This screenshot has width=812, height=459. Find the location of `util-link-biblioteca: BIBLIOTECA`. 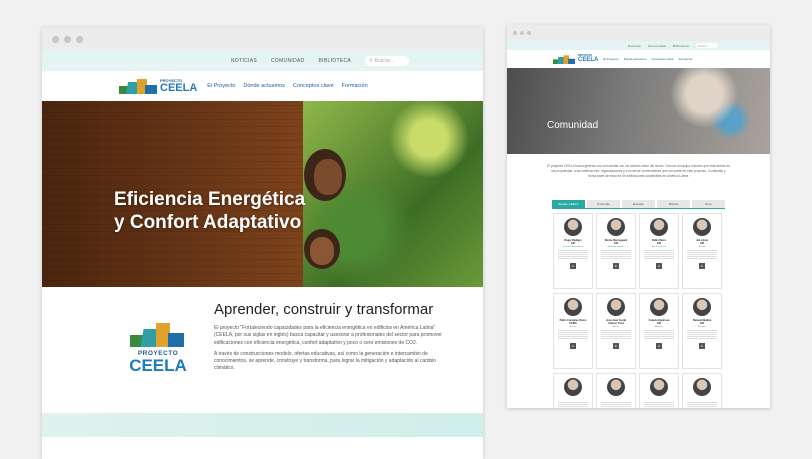

util-link-biblioteca: BIBLIOTECA is located at coordinates (335, 61).